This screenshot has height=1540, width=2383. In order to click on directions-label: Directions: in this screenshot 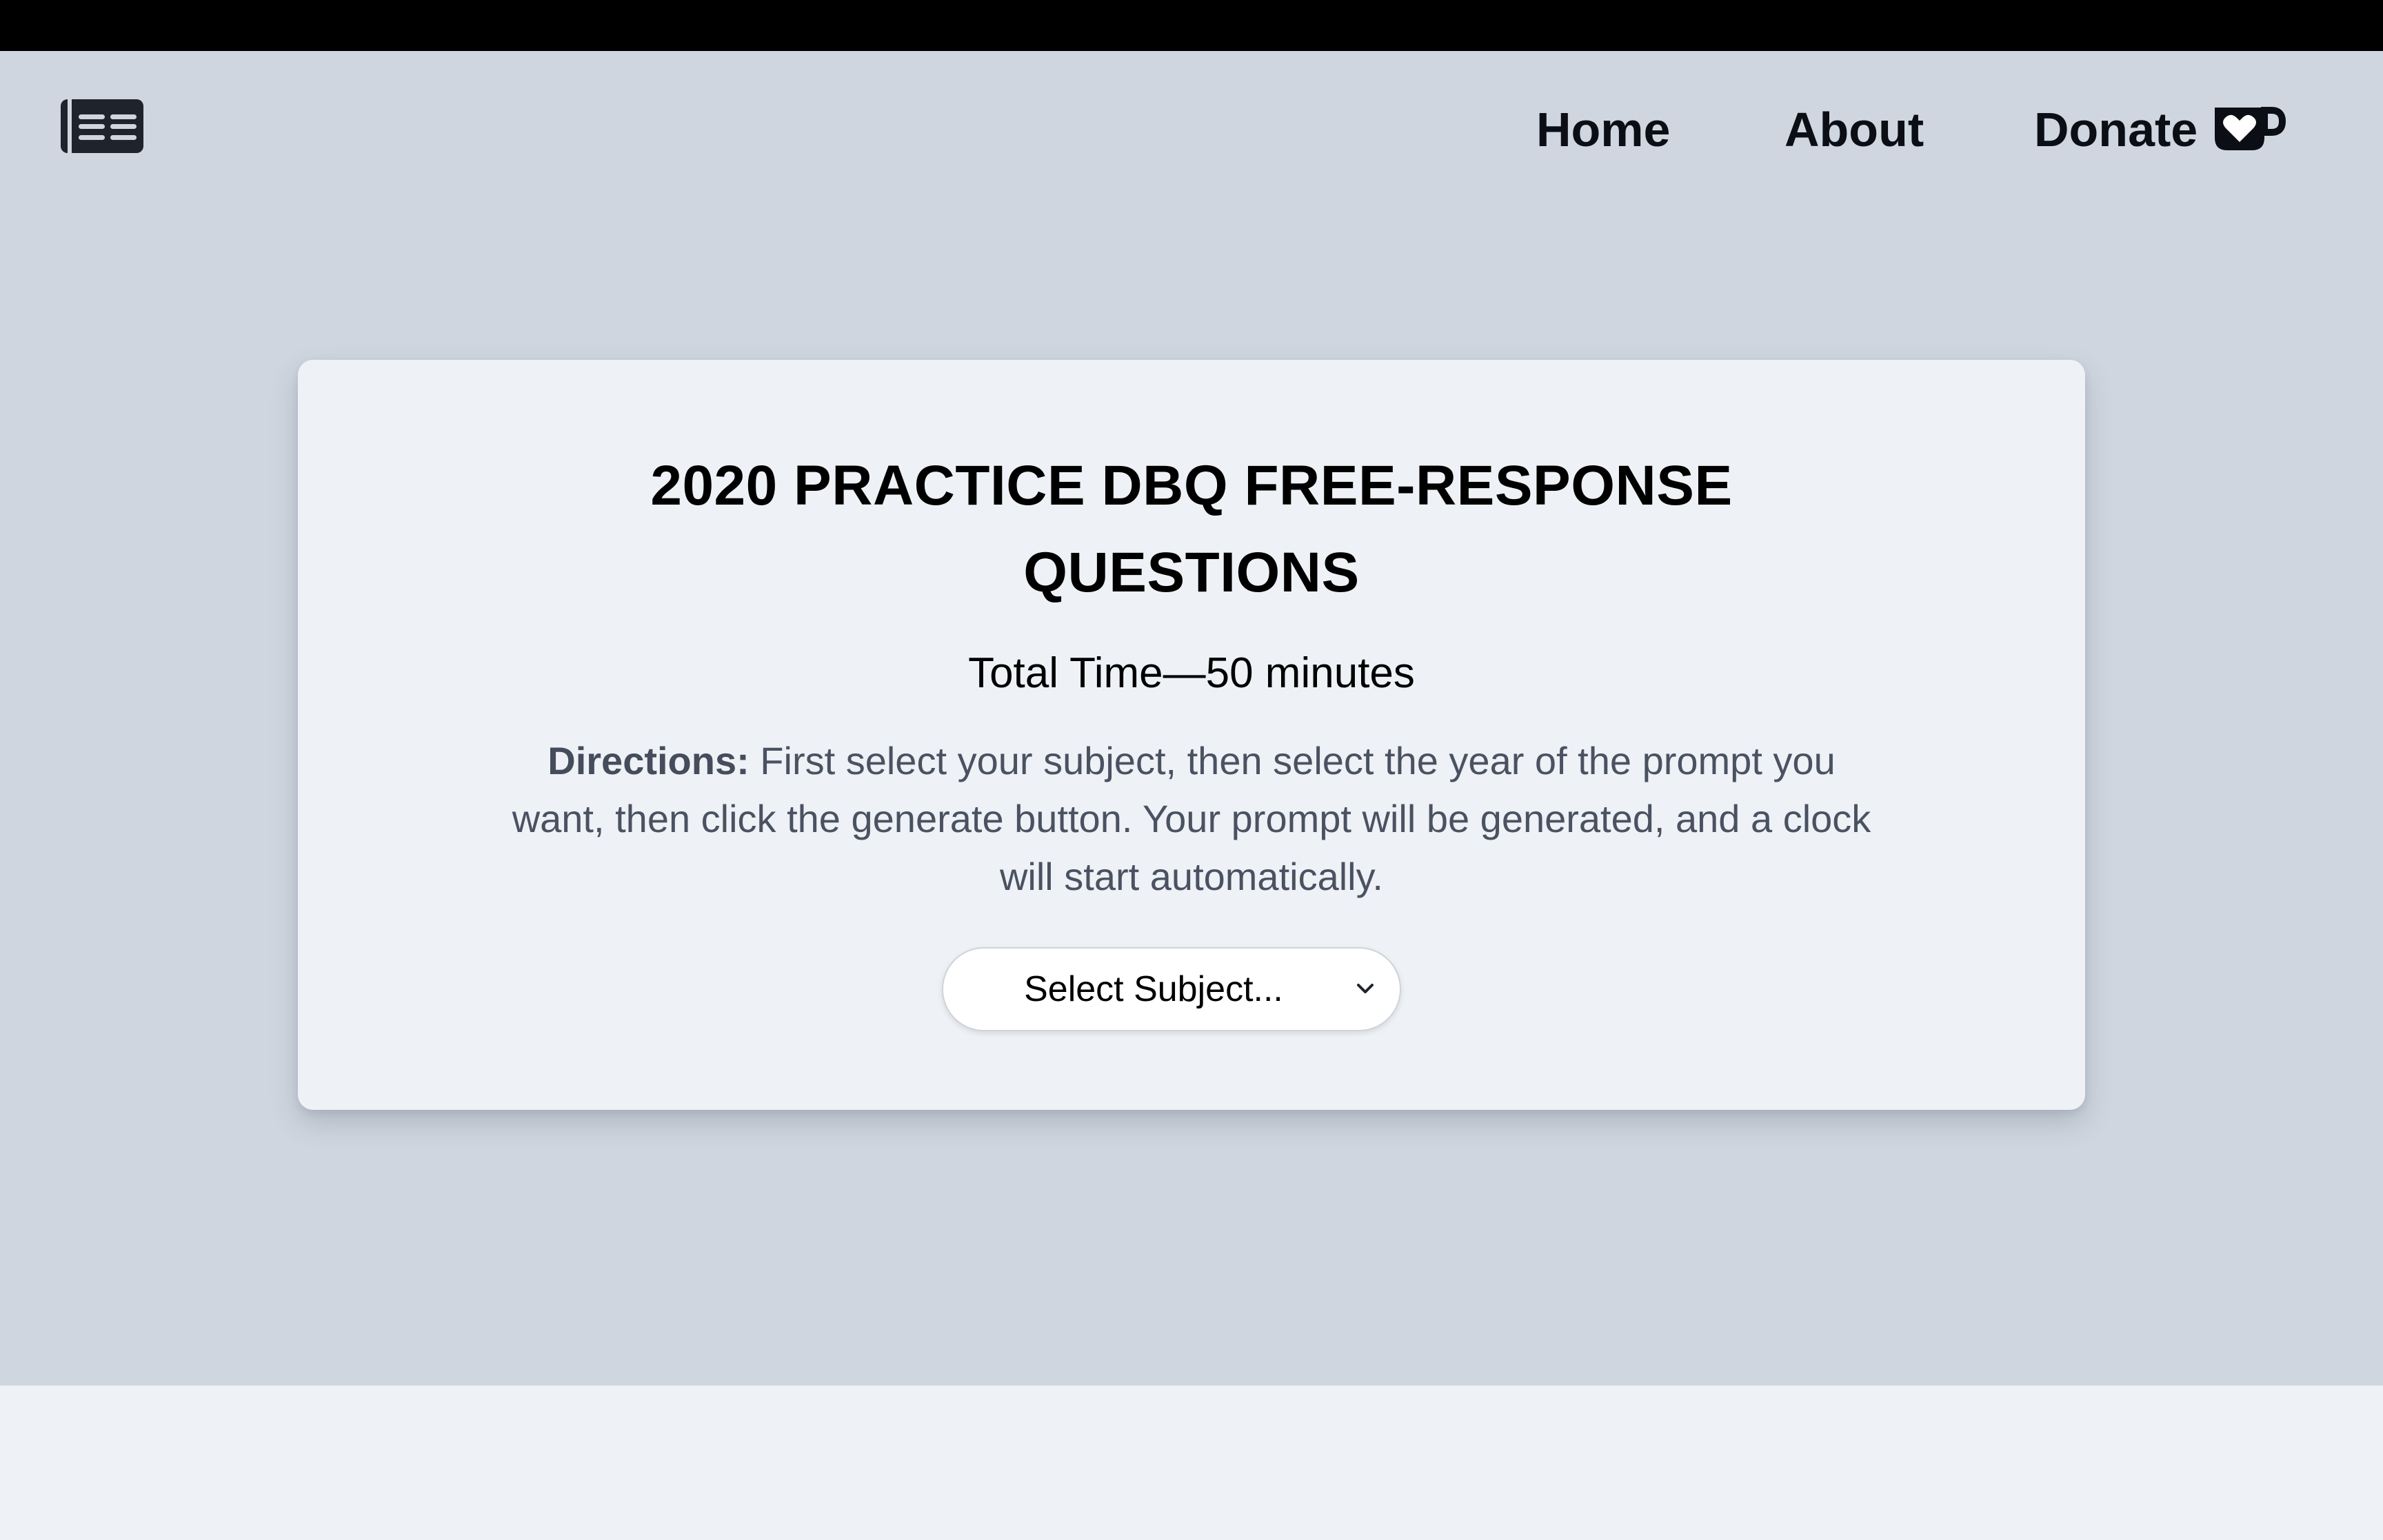, I will do `click(648, 761)`.